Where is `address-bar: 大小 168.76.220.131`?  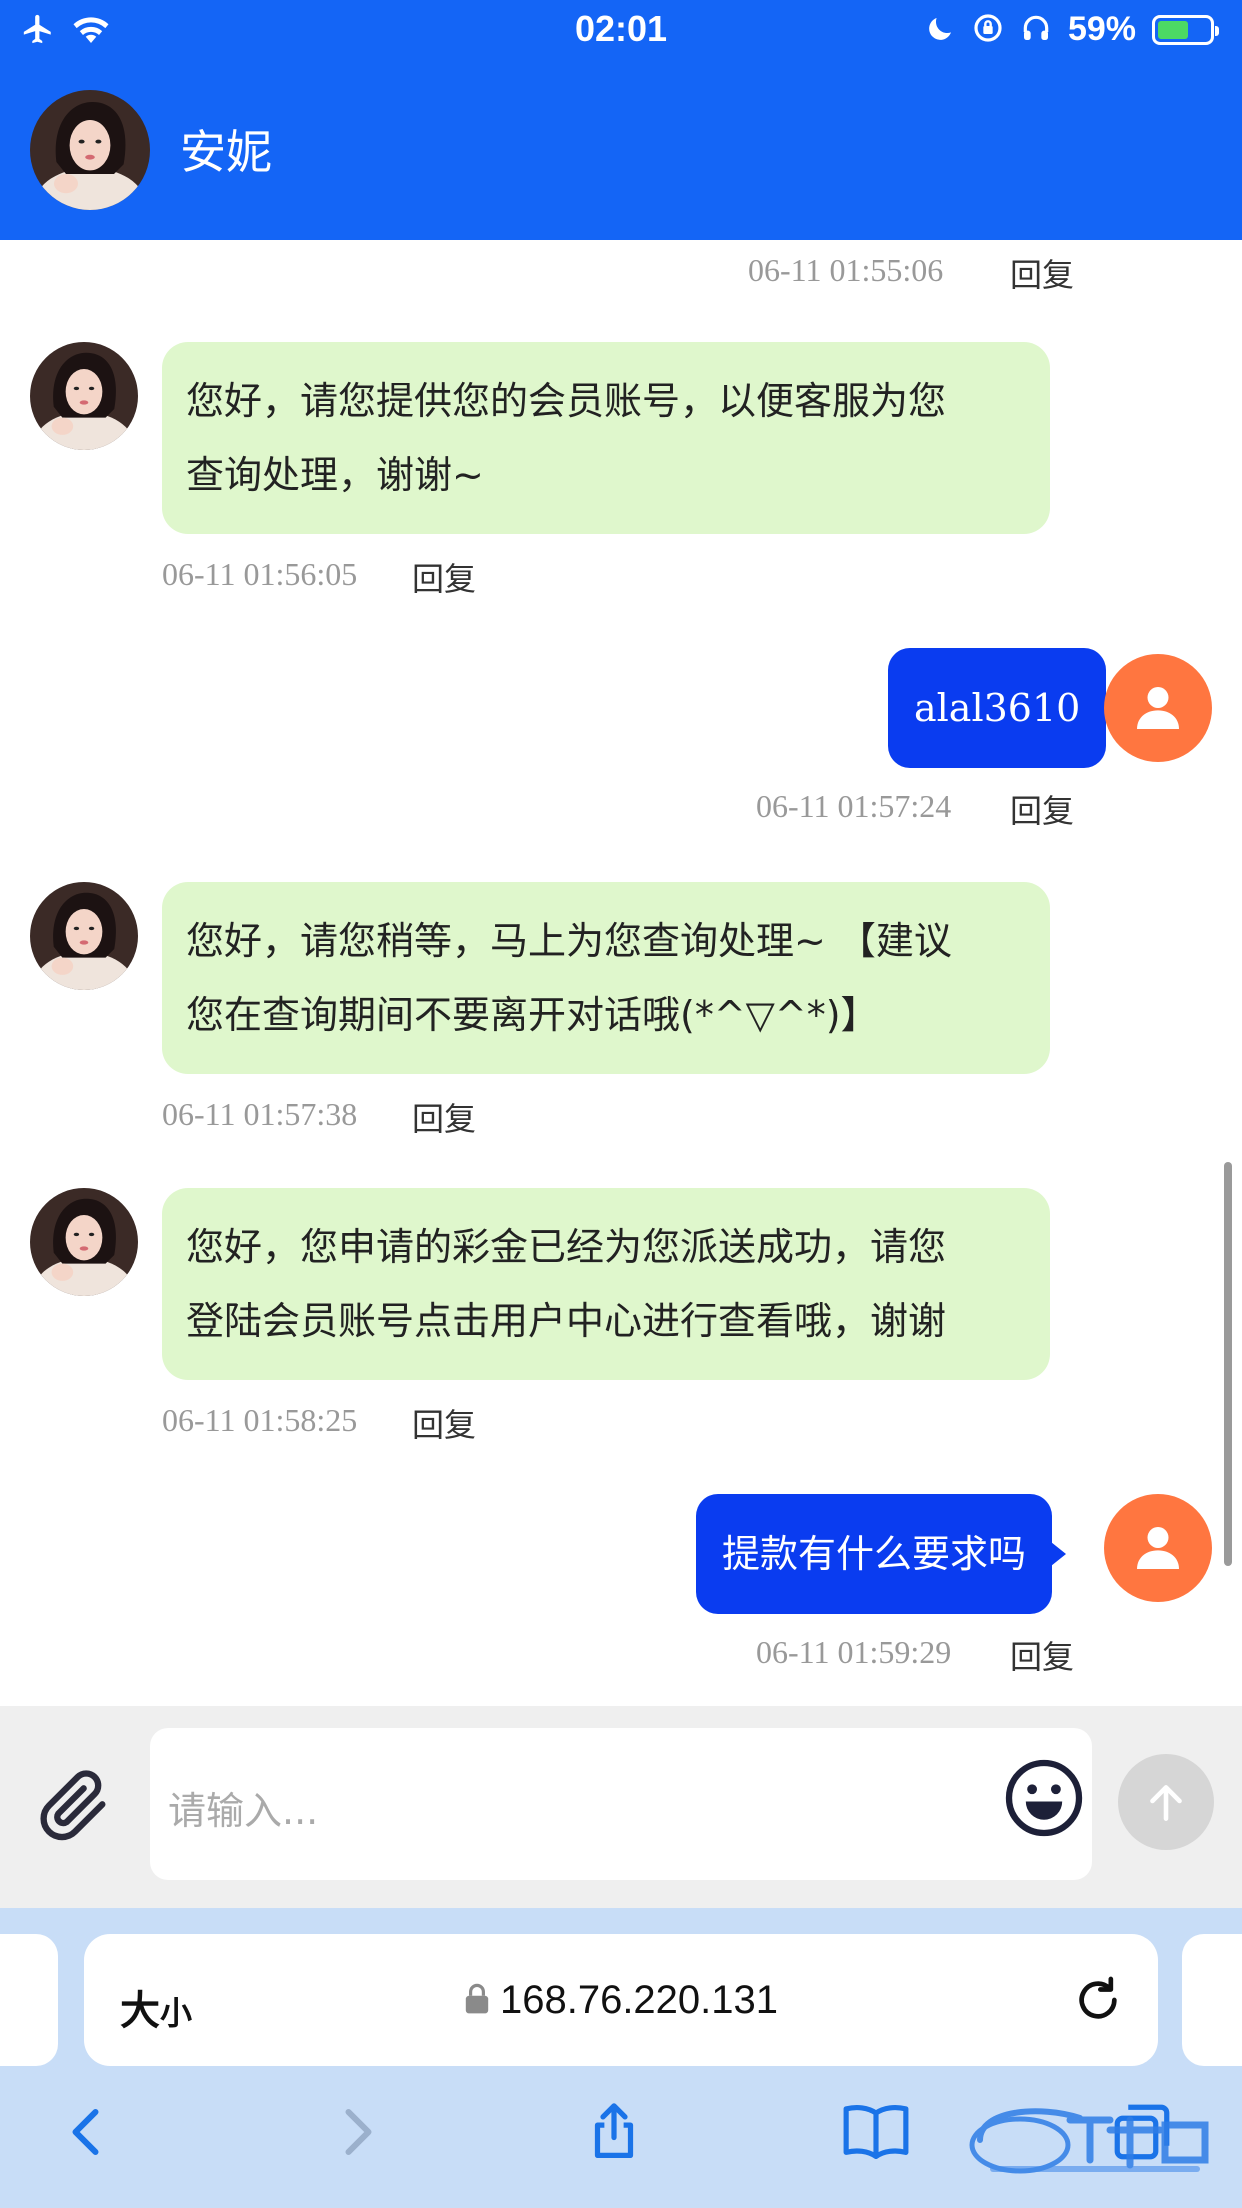
address-bar: 大小 168.76.220.131 is located at coordinates (621, 2000).